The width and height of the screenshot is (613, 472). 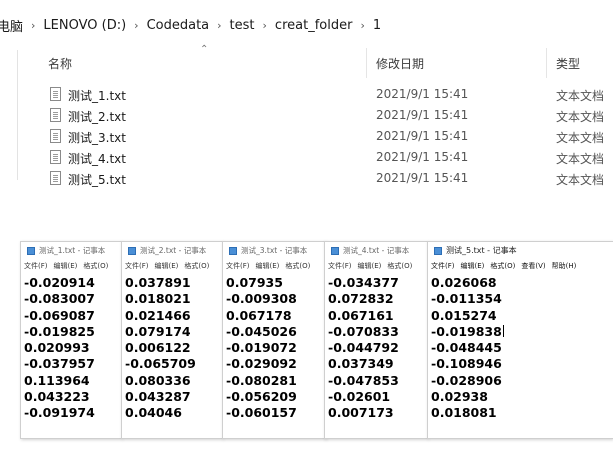 I want to click on window-title: 测试_2.txt - 记事本, so click(x=173, y=250).